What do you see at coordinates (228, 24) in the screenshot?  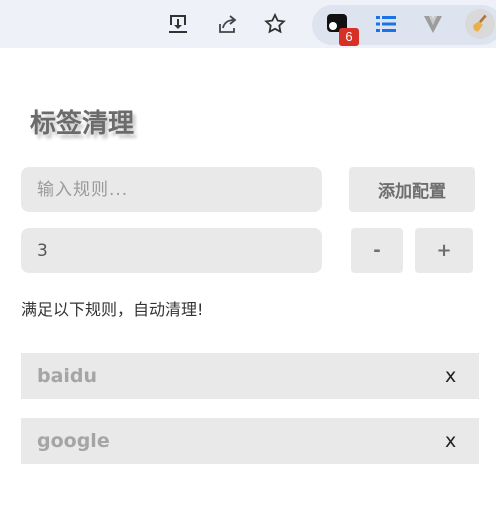 I see `share-icon` at bounding box center [228, 24].